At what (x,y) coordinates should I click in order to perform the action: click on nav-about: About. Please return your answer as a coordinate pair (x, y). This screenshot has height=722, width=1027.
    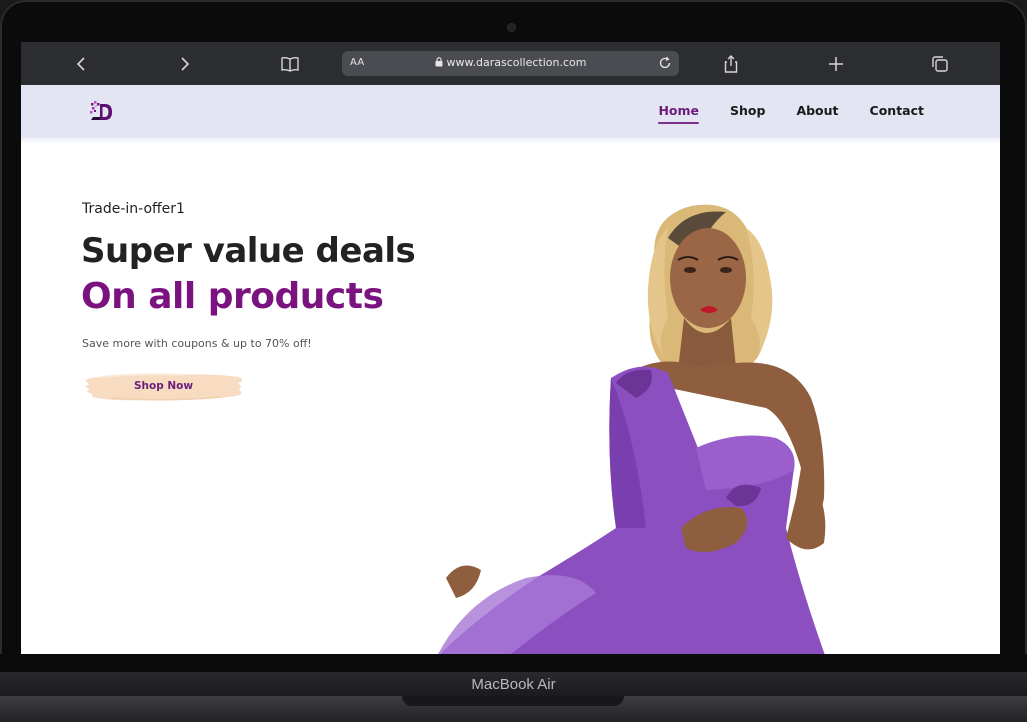
    Looking at the image, I should click on (817, 110).